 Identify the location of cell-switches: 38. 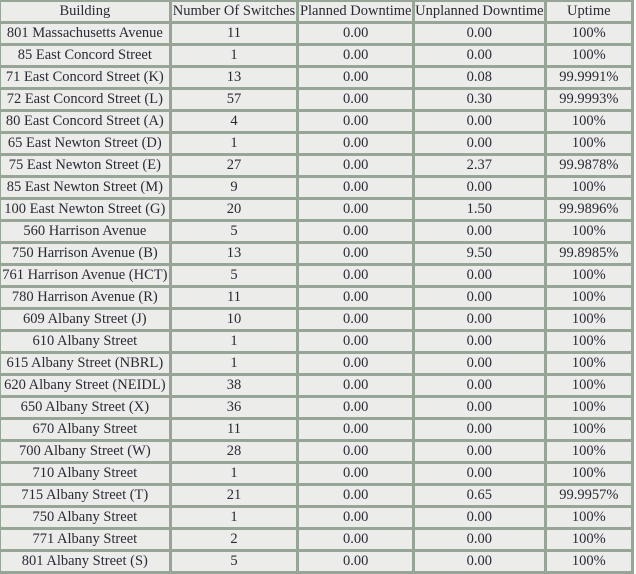
(234, 385).